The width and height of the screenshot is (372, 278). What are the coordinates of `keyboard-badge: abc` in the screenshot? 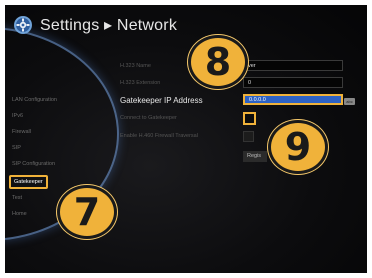 It's located at (349, 101).